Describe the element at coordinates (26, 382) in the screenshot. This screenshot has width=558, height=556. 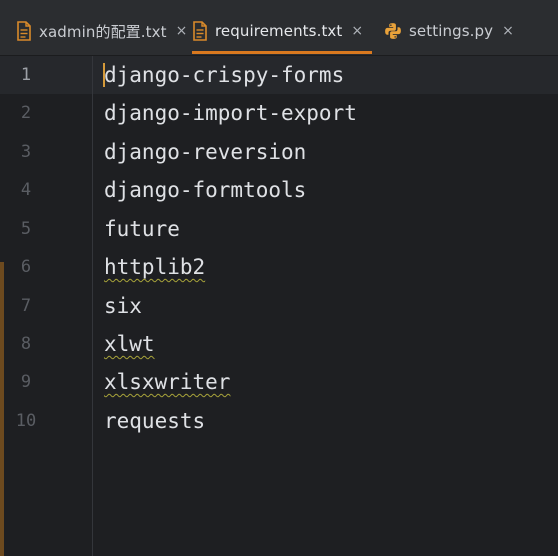
I see `line-number: 9` at that location.